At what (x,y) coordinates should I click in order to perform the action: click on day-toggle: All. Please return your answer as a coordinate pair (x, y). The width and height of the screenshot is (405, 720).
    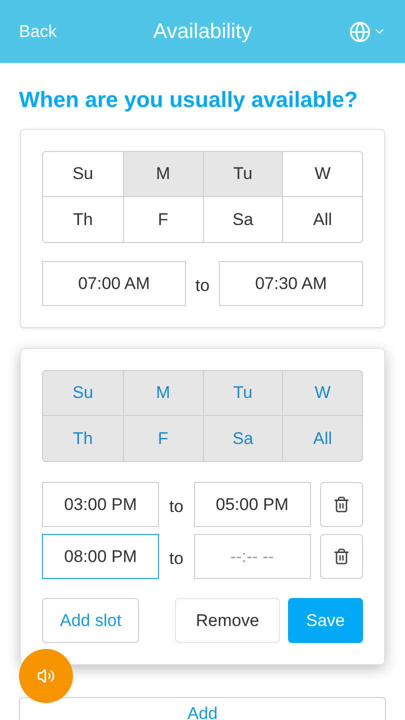
    Looking at the image, I should click on (322, 219).